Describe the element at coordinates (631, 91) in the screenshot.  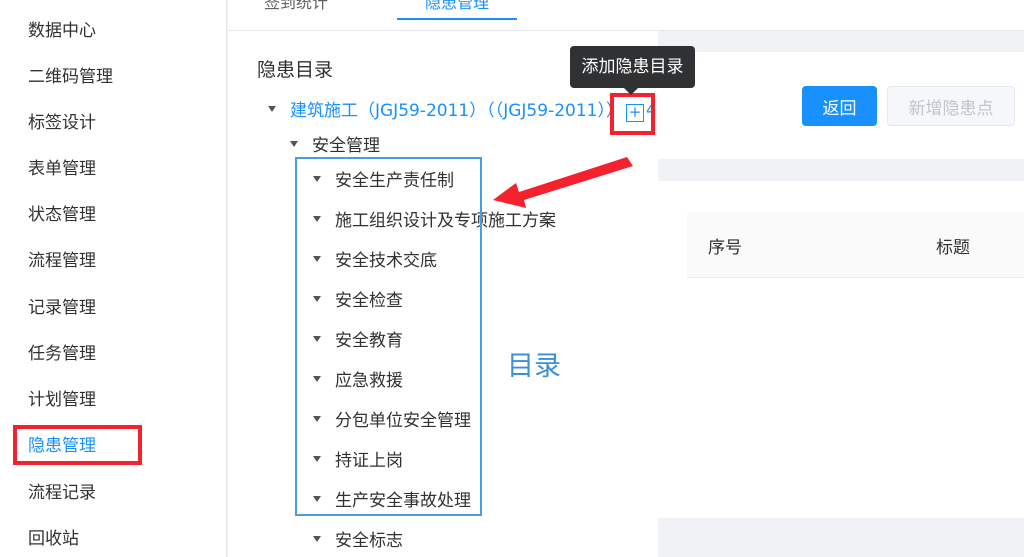
I see `tooltip-arrow` at that location.